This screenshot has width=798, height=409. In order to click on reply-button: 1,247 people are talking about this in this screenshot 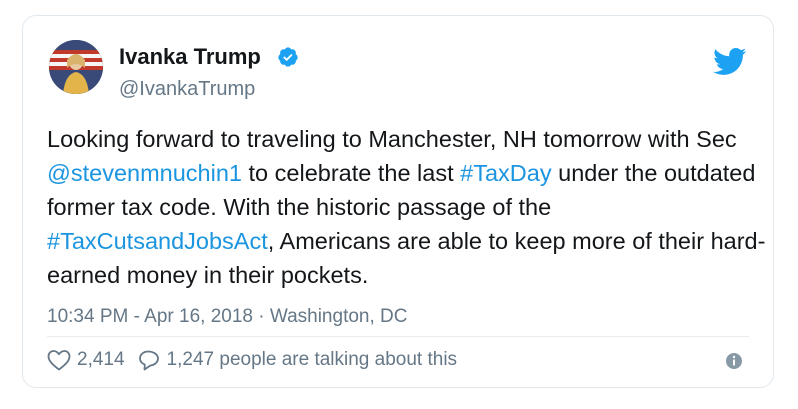, I will do `click(297, 360)`.